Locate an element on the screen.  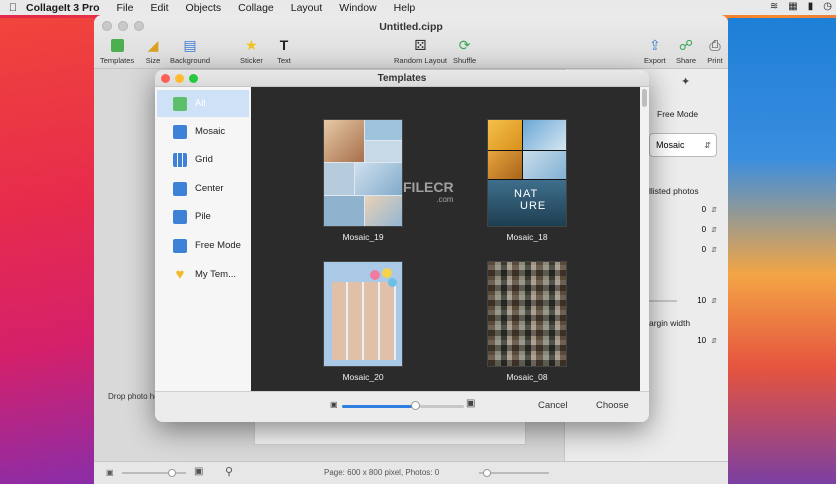
photo-zoom-knob is located at coordinates (487, 473).